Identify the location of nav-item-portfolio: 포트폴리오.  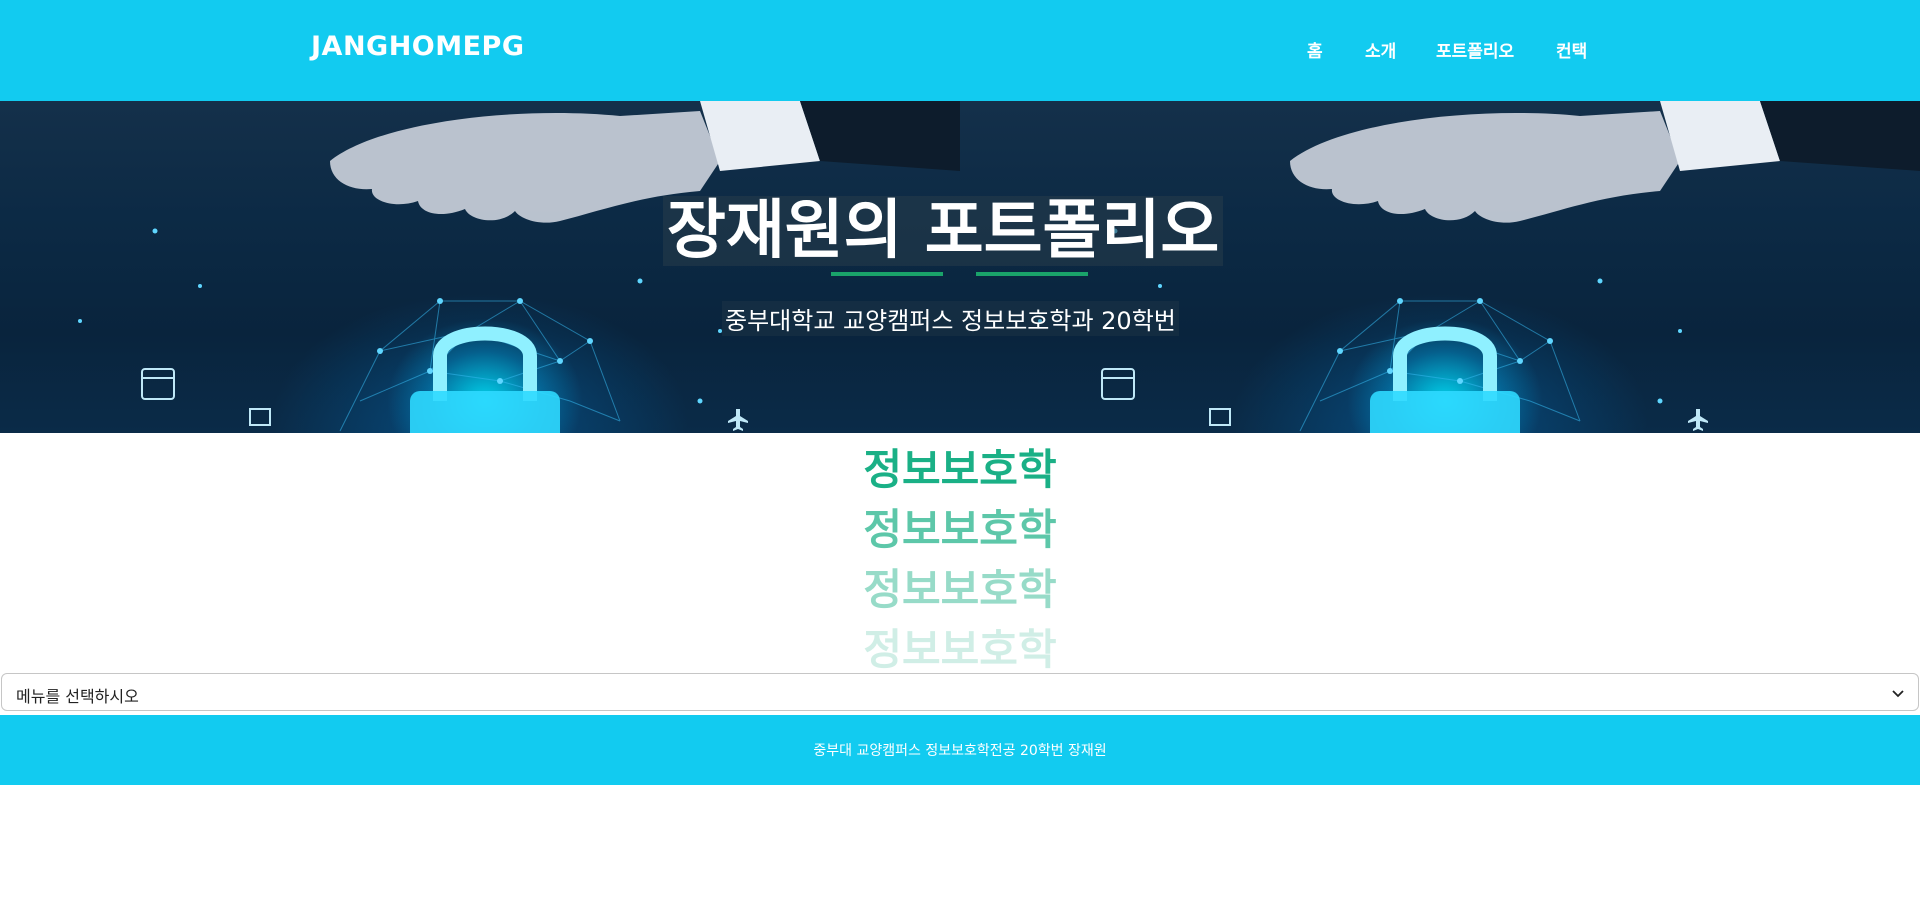
(1475, 49).